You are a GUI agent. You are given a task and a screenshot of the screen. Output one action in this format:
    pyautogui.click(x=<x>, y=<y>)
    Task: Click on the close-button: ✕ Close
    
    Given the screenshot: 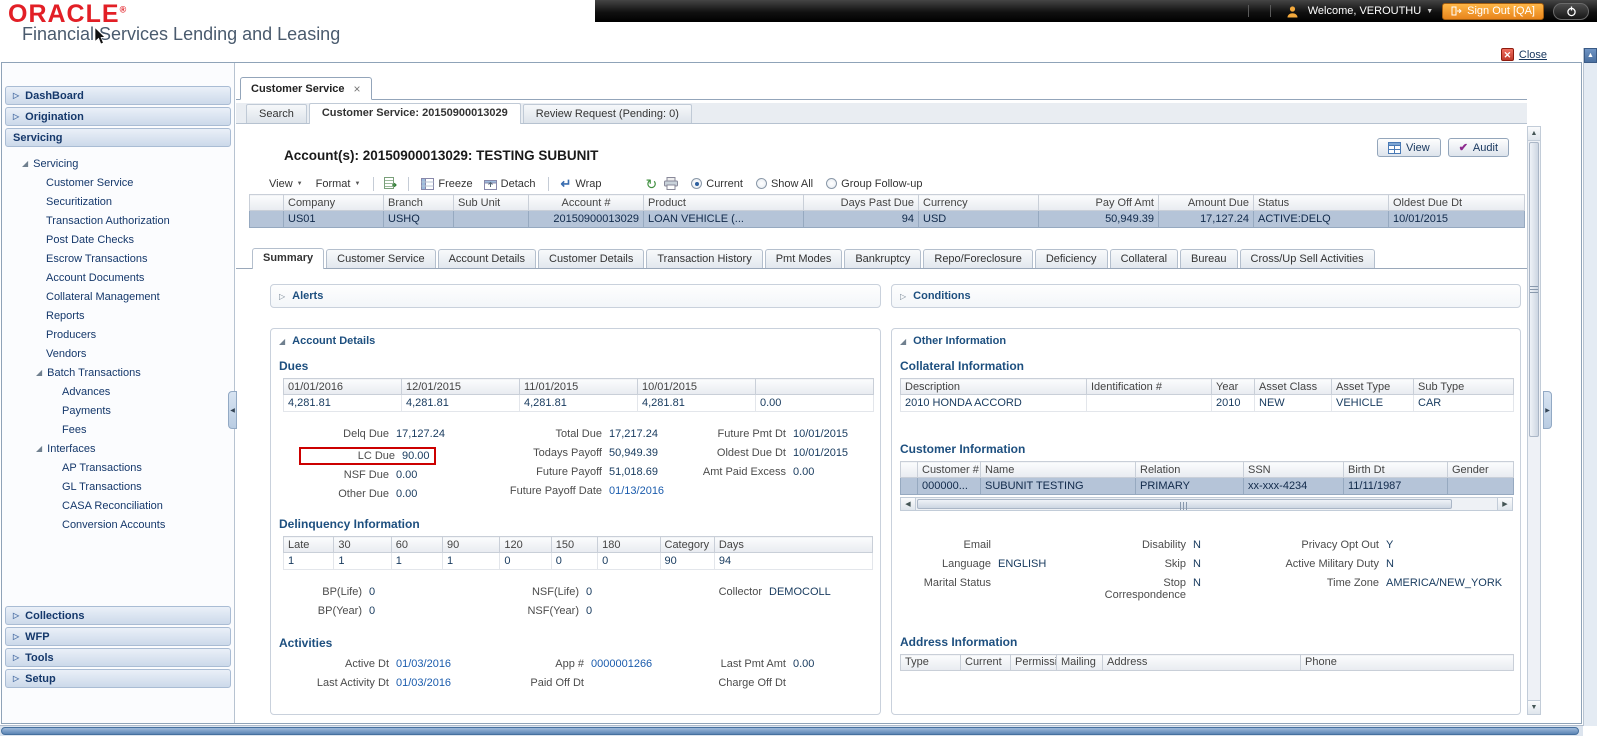 What is the action you would take?
    pyautogui.click(x=1523, y=54)
    